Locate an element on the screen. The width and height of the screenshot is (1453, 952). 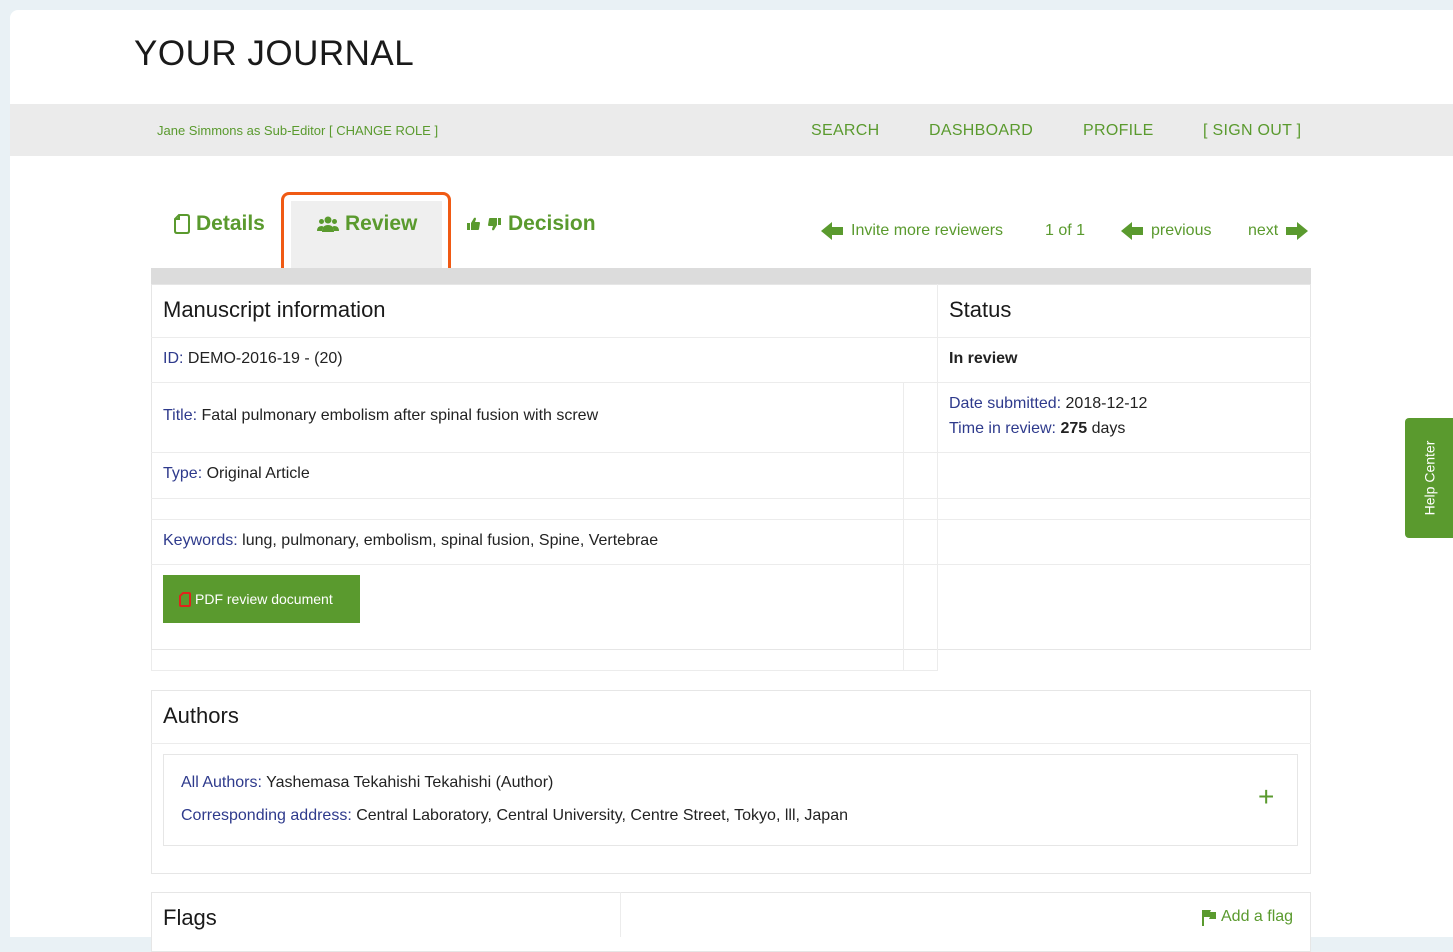
date-submitted: Date submitted: 2018-12-12 is located at coordinates (1048, 404).